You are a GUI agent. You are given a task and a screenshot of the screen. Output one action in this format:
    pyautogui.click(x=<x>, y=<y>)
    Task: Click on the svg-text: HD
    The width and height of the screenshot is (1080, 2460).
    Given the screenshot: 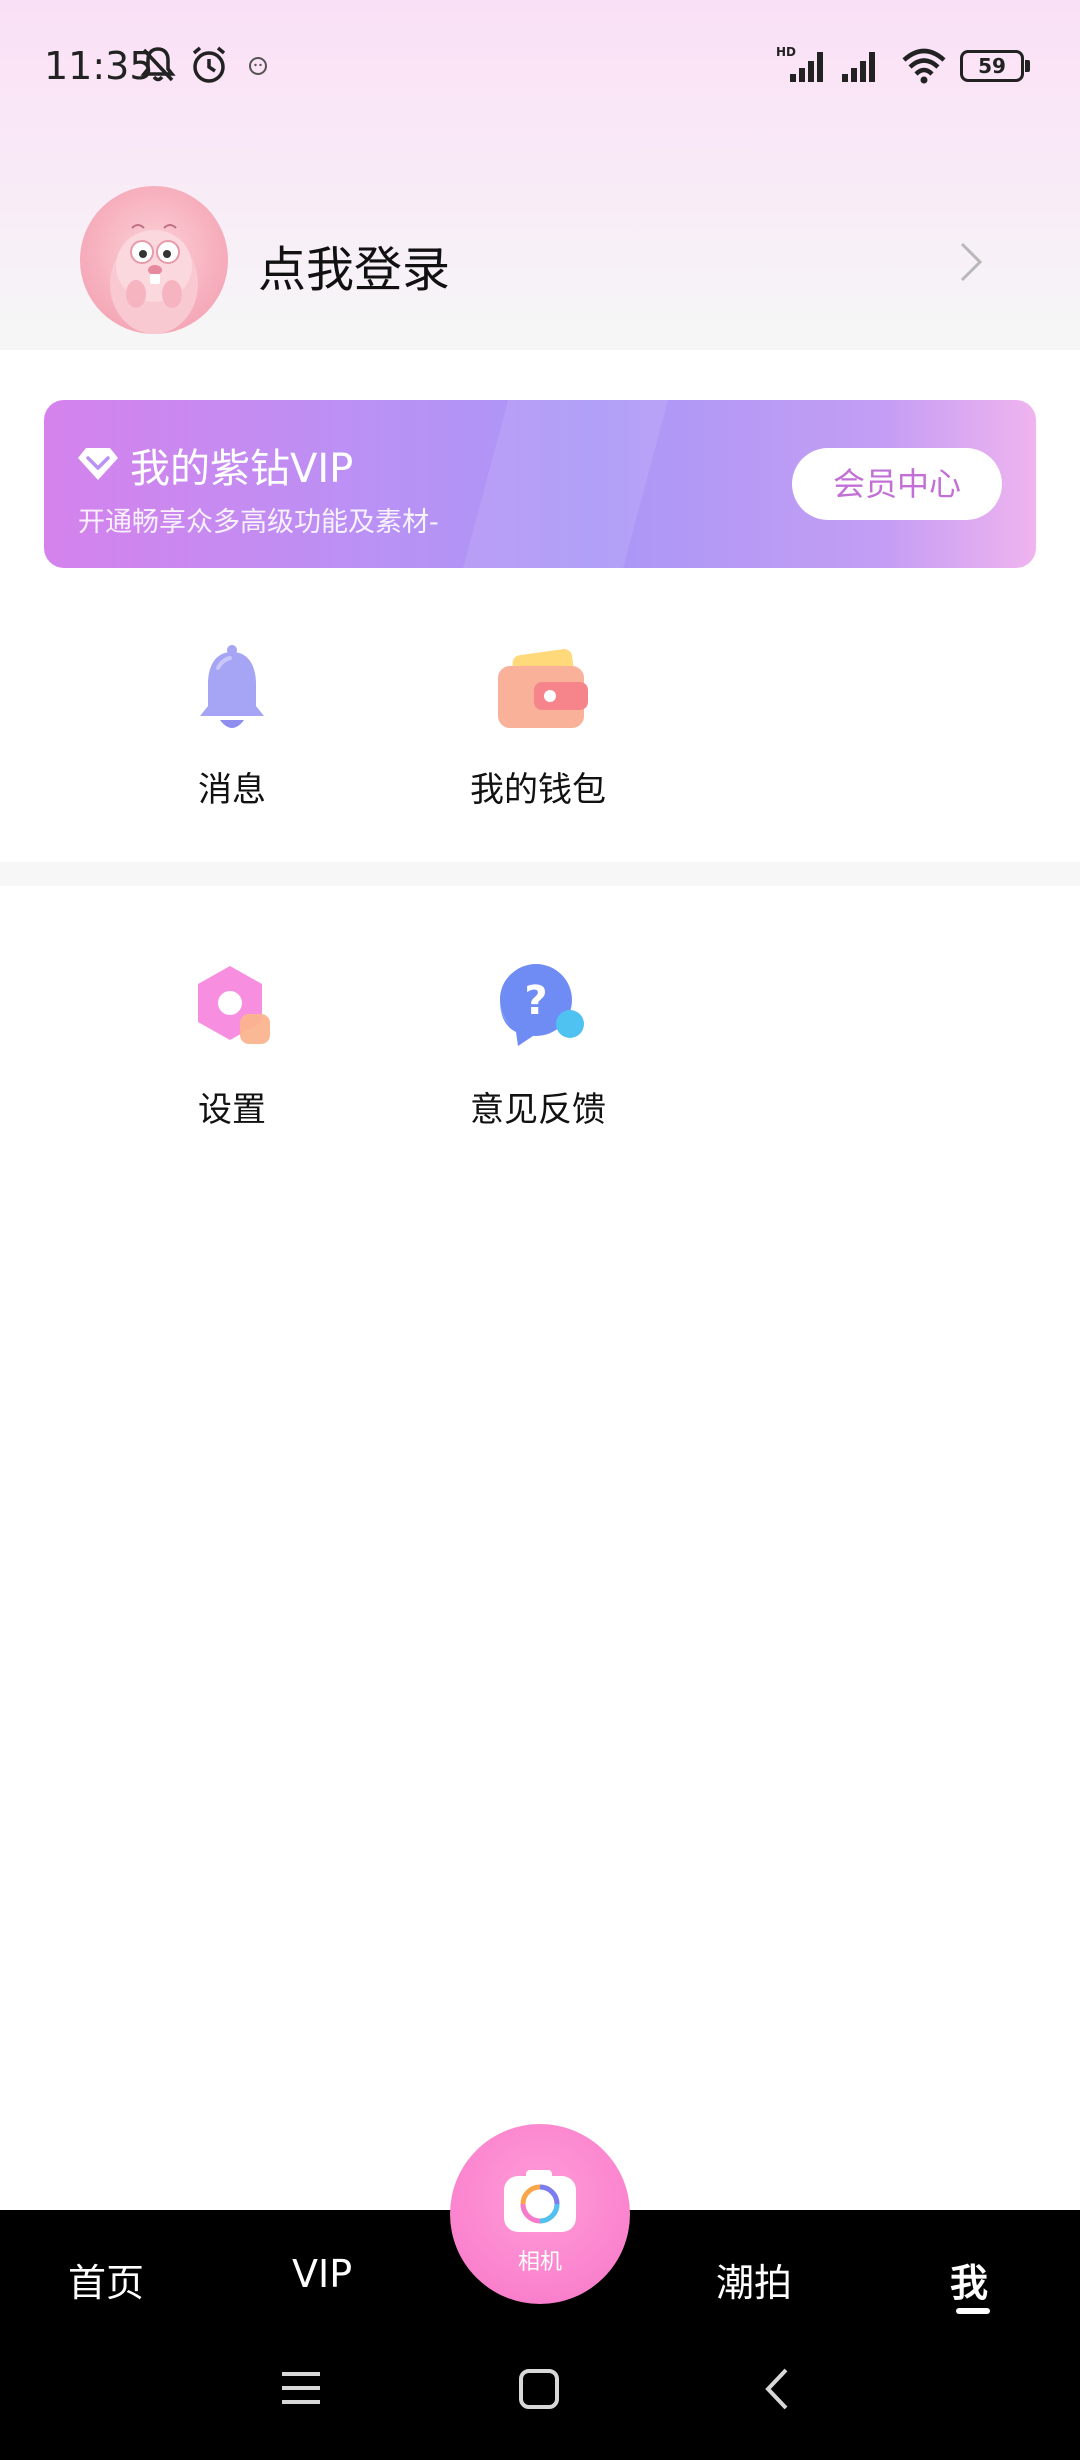 What is the action you would take?
    pyautogui.click(x=786, y=52)
    